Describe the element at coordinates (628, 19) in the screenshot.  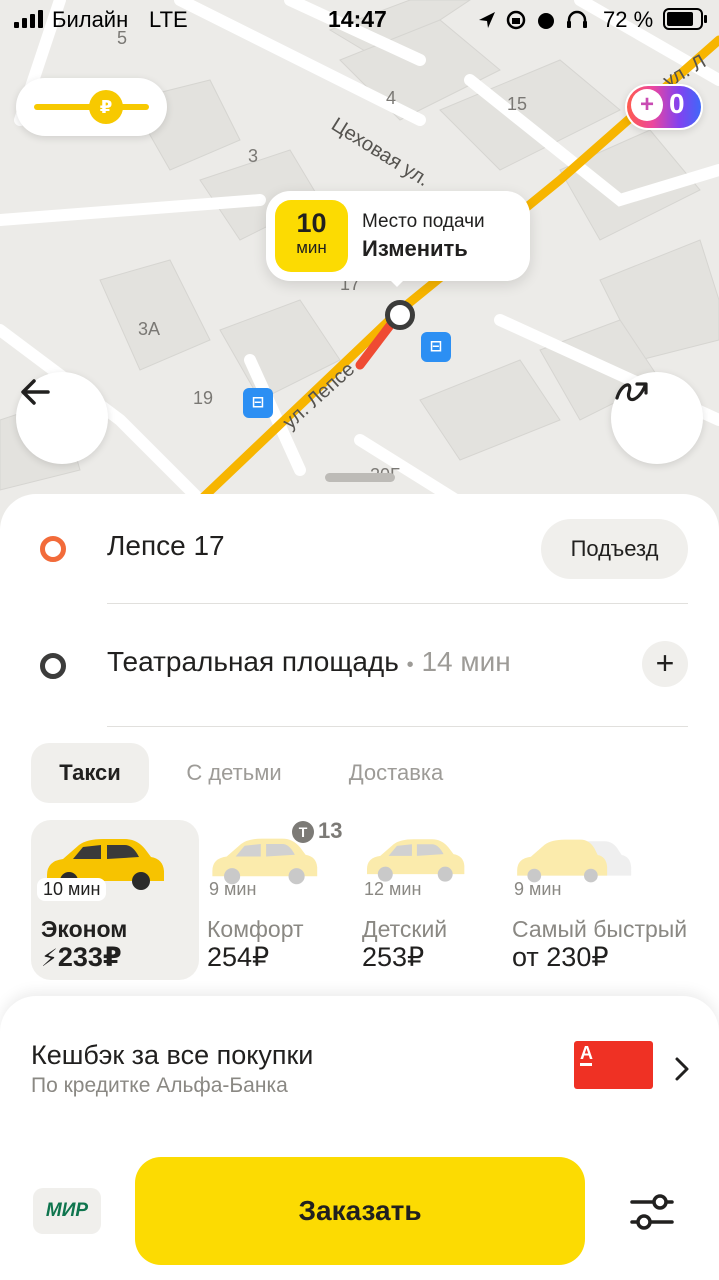
I see `battery-percent: 72 %` at that location.